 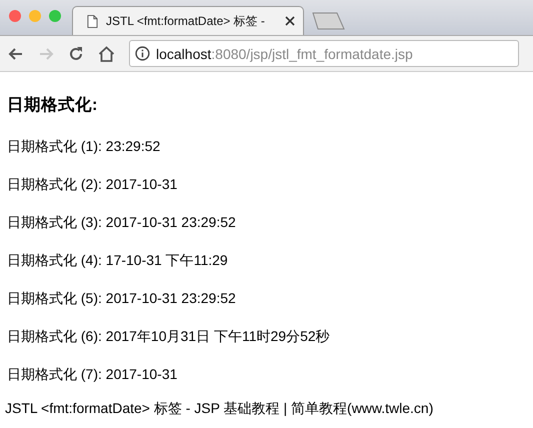 What do you see at coordinates (55, 16) in the screenshot?
I see `zoom-window-icon` at bounding box center [55, 16].